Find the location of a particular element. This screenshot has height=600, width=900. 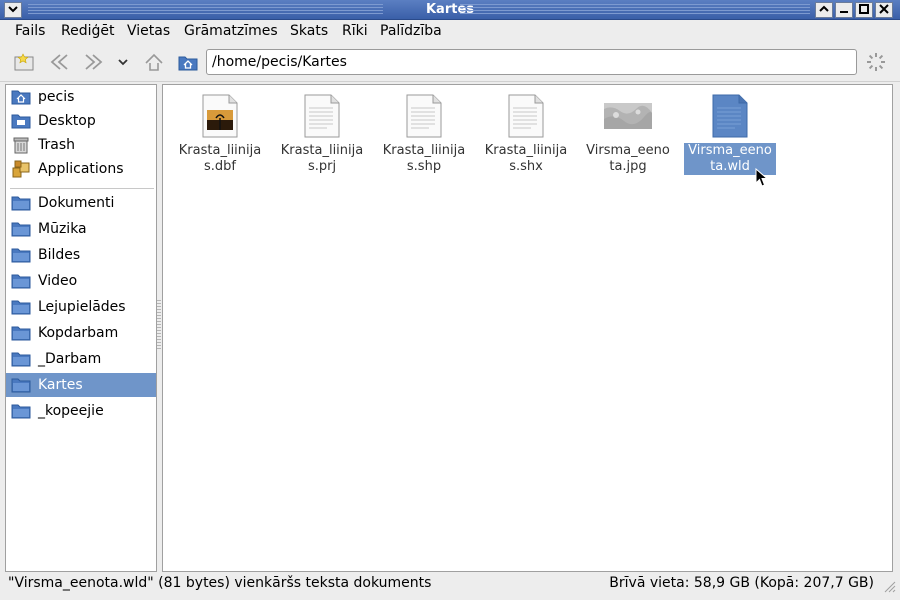

menu-tools: Rīki is located at coordinates (355, 31).